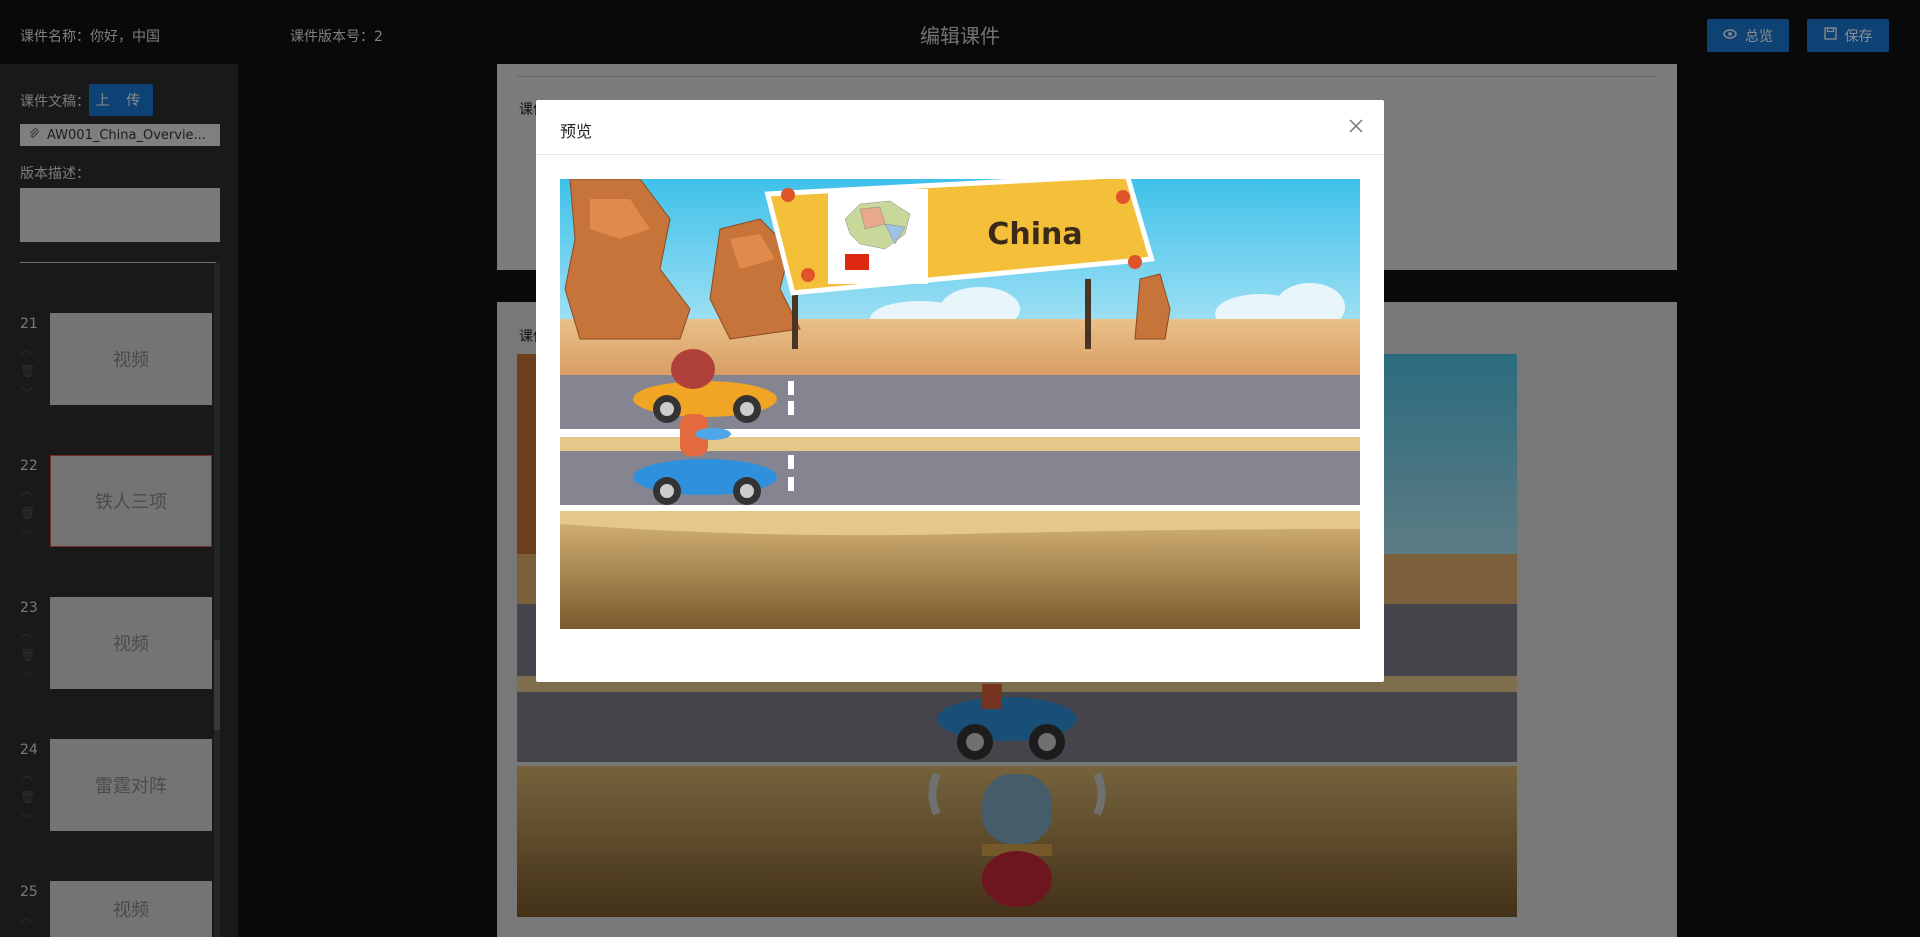 This screenshot has height=937, width=1920. What do you see at coordinates (960, 127) in the screenshot?
I see `modal-header: 预览` at bounding box center [960, 127].